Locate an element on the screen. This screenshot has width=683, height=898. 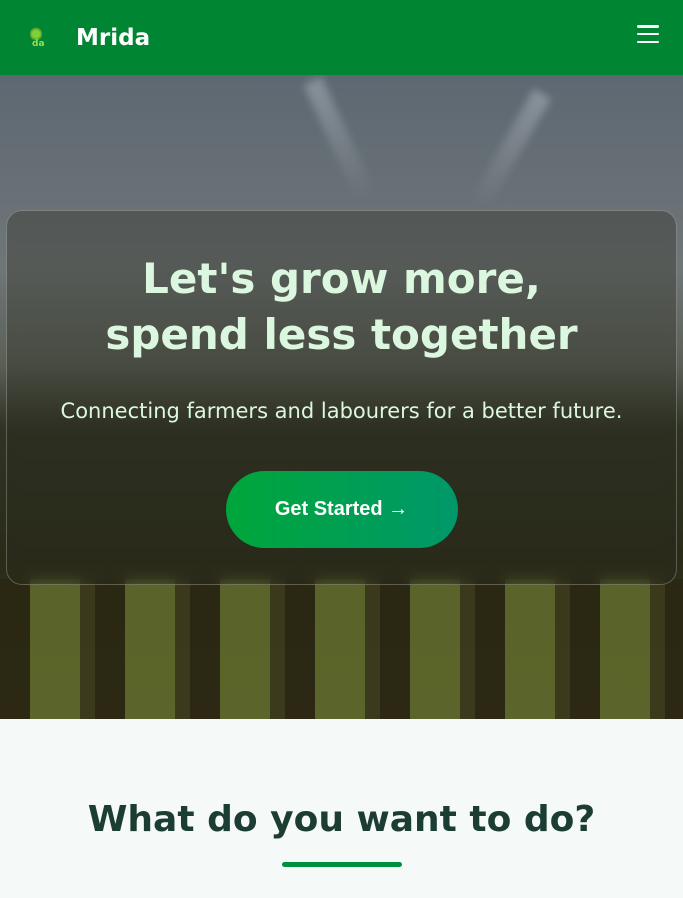
logo: da is located at coordinates (38, 38).